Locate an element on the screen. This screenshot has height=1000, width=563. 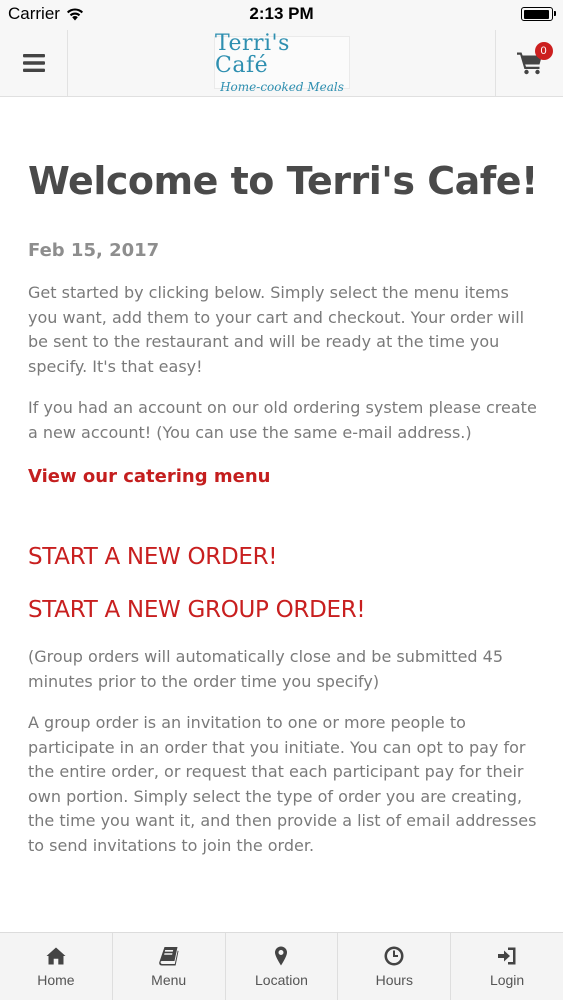
tab-hours: Hours is located at coordinates (395, 966).